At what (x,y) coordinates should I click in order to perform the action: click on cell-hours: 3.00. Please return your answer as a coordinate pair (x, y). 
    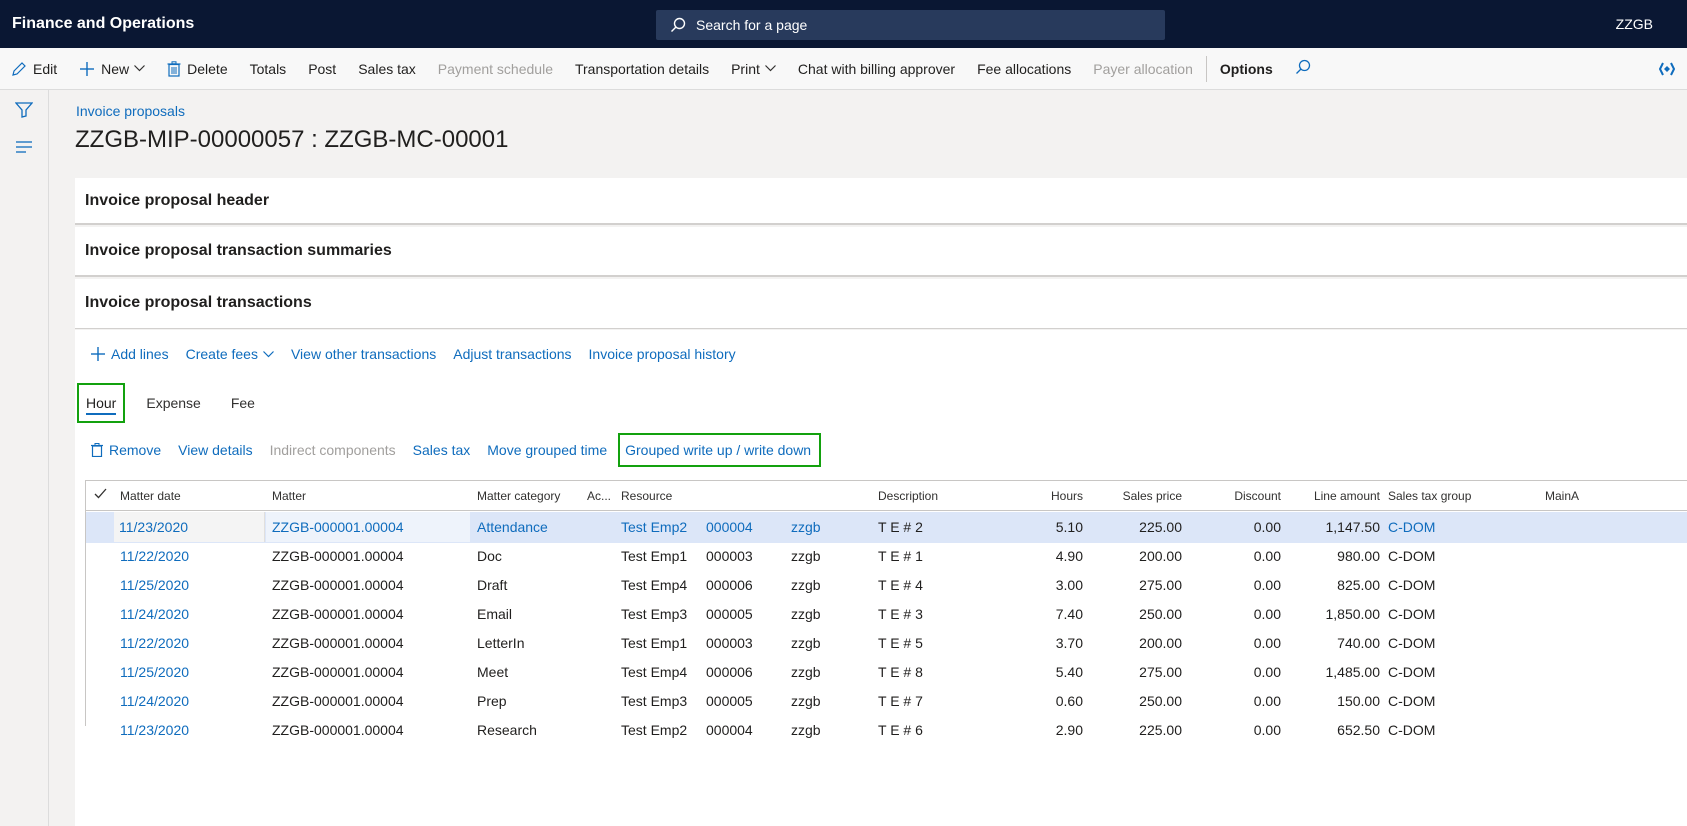
    Looking at the image, I should click on (1054, 585).